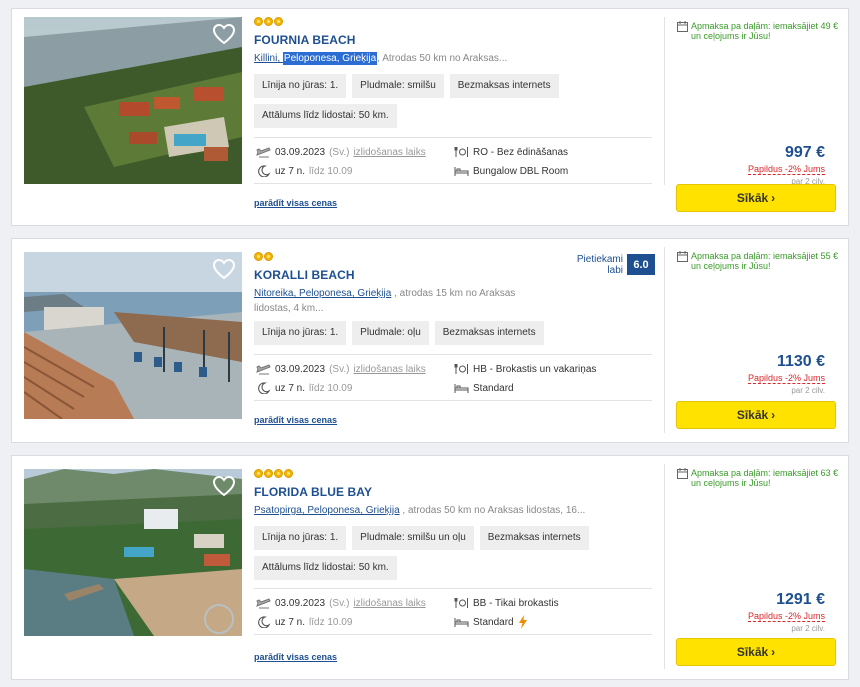  I want to click on feature-tag: Pludmale: smilšu, so click(398, 86).